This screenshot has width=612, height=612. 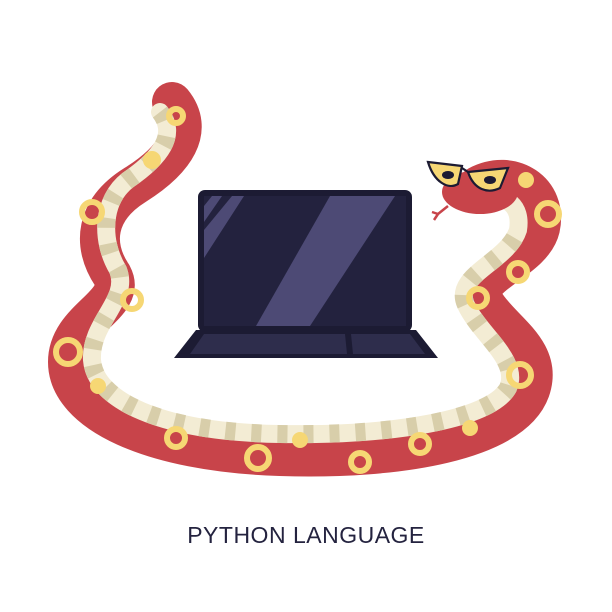 What do you see at coordinates (472, 190) in the screenshot?
I see `snake-head` at bounding box center [472, 190].